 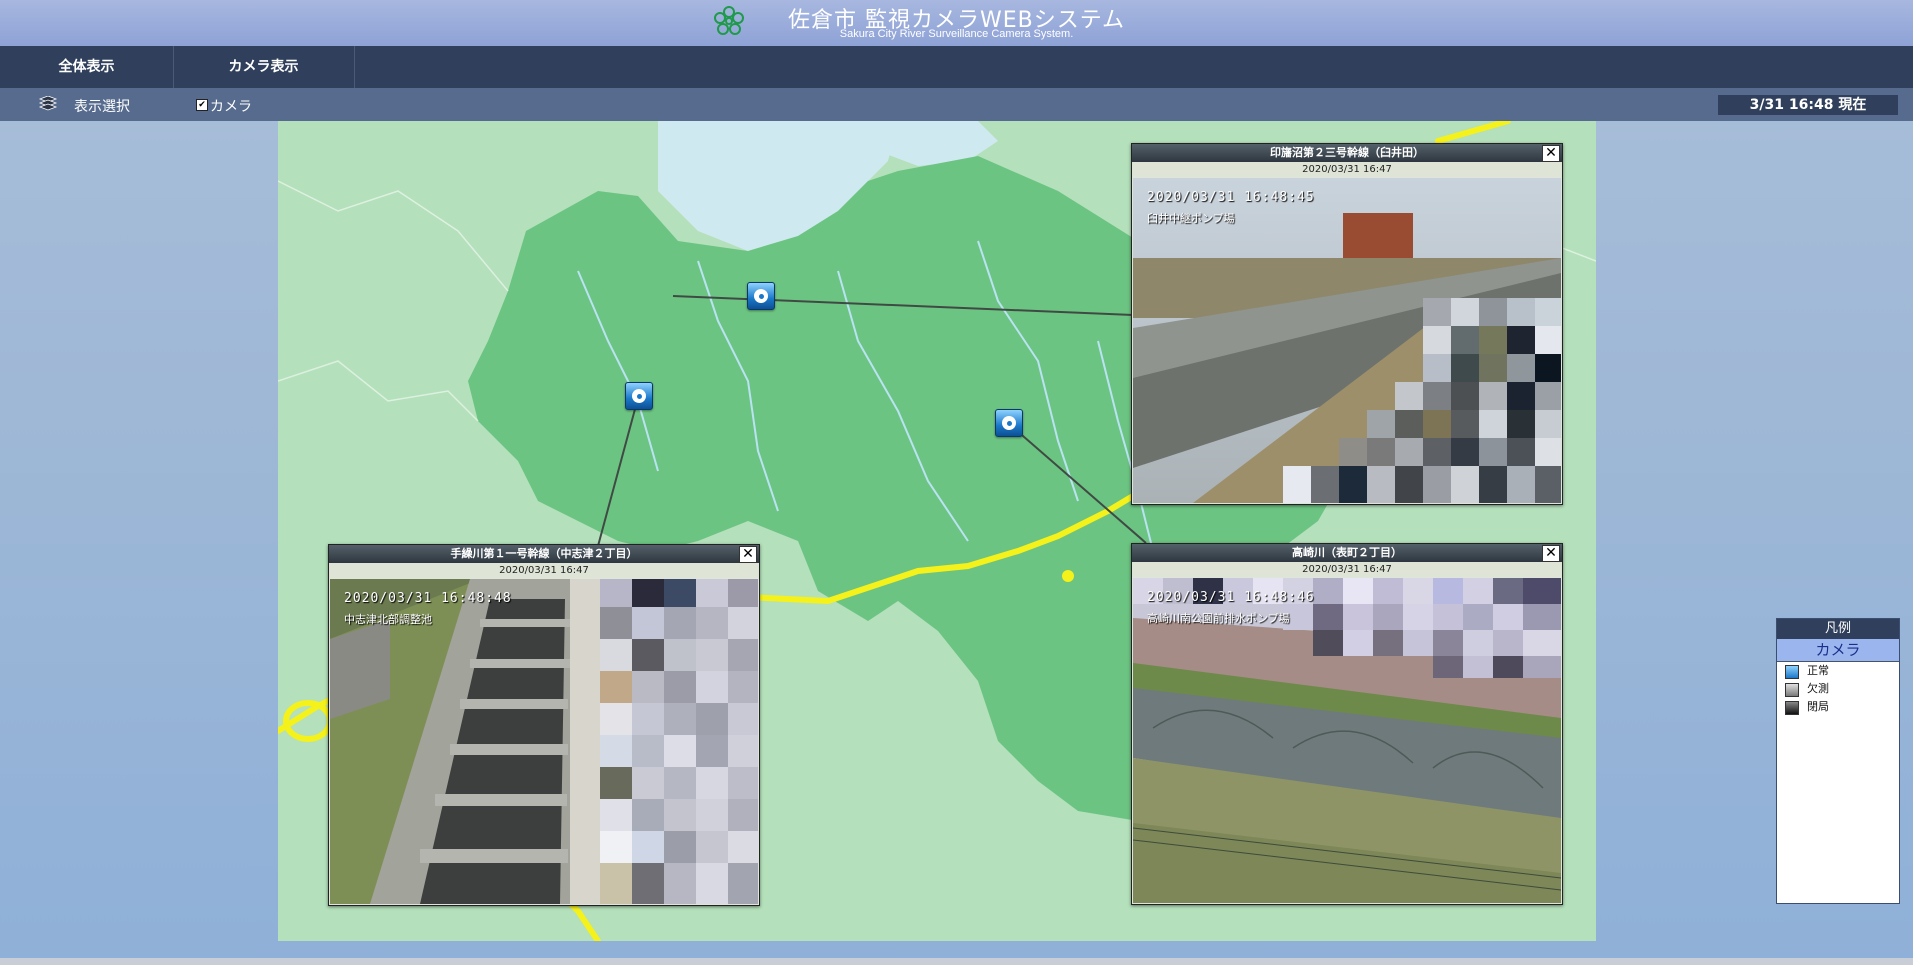 What do you see at coordinates (102, 106) in the screenshot?
I see `display-select-label: 表示選択` at bounding box center [102, 106].